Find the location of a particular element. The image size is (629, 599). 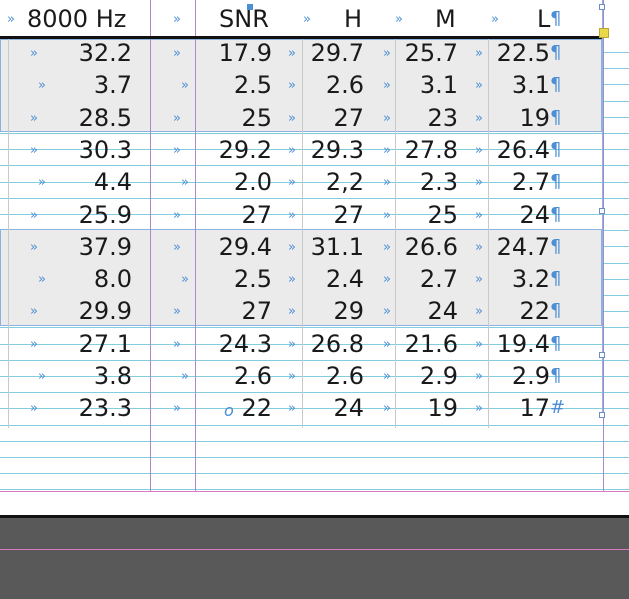

header-snr: SNR is located at coordinates (244, 19).